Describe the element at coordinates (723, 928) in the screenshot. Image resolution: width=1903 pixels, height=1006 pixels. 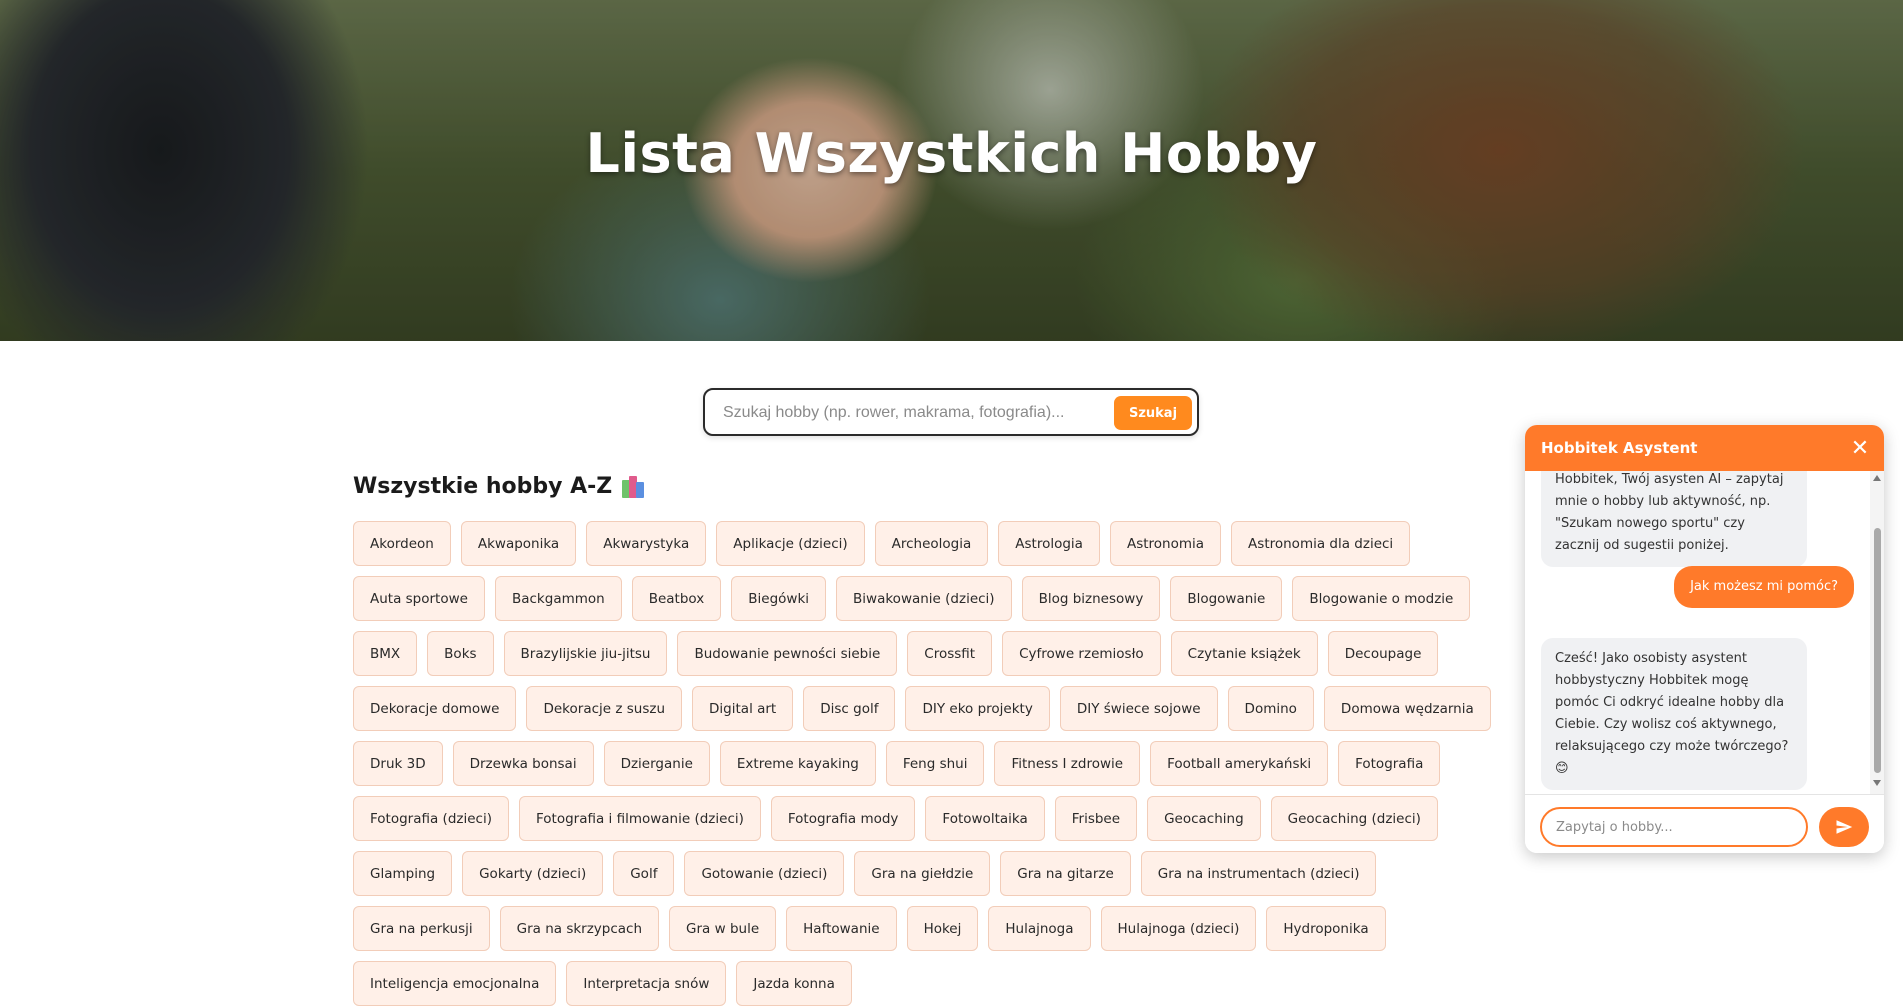
I see `hobby-tag: Gra w bule` at that location.